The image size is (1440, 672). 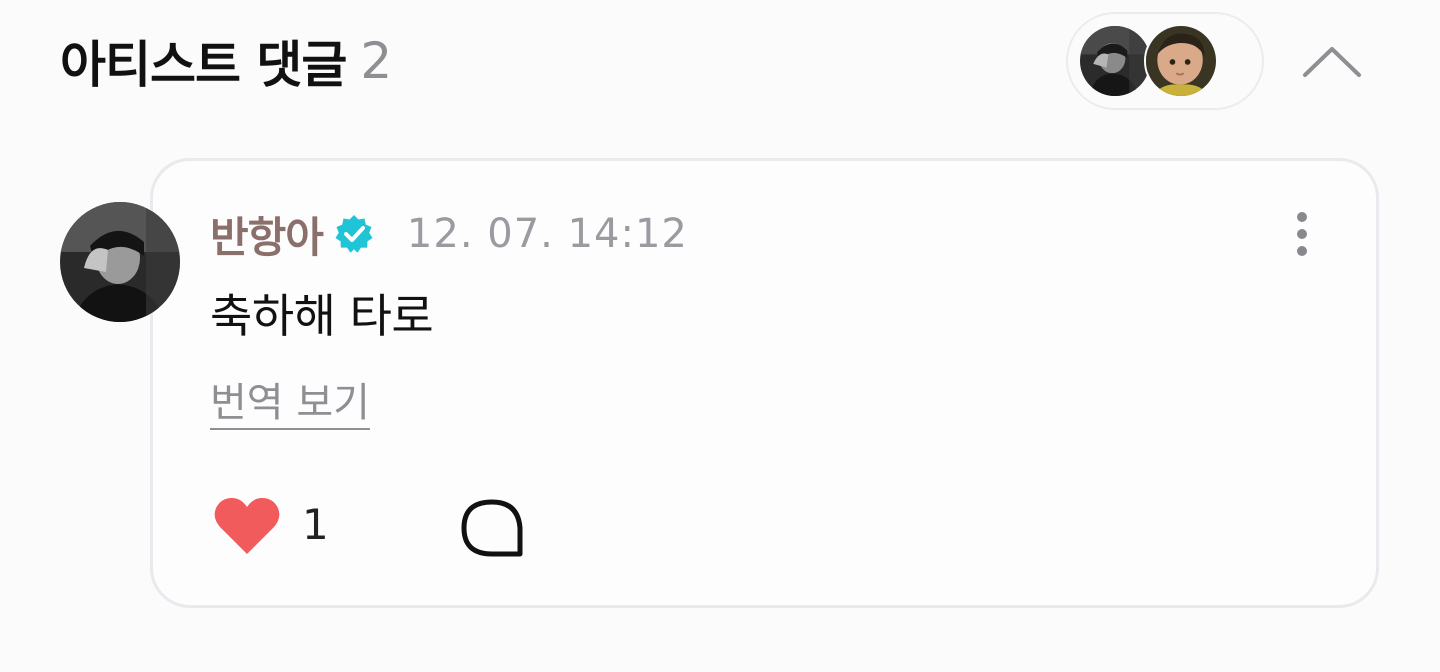 I want to click on like-button, so click(x=247, y=526).